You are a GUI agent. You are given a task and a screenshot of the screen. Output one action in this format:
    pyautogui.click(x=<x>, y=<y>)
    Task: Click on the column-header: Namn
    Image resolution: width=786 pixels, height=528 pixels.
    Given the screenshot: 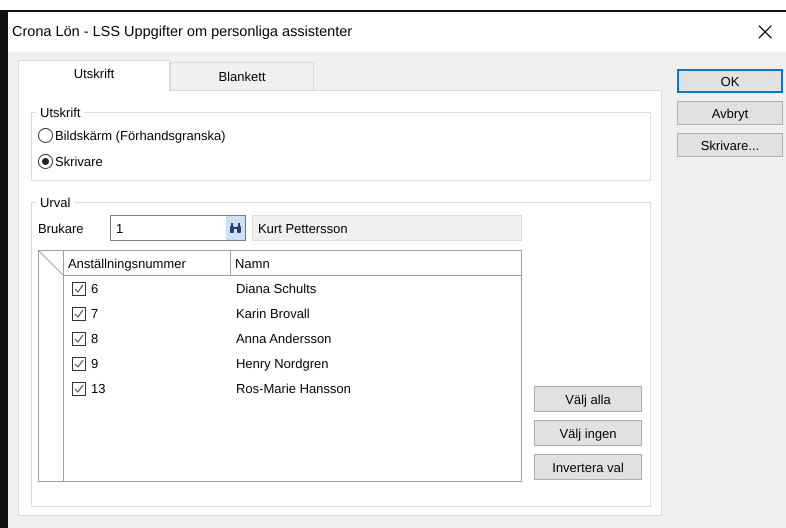 What is the action you would take?
    pyautogui.click(x=252, y=263)
    